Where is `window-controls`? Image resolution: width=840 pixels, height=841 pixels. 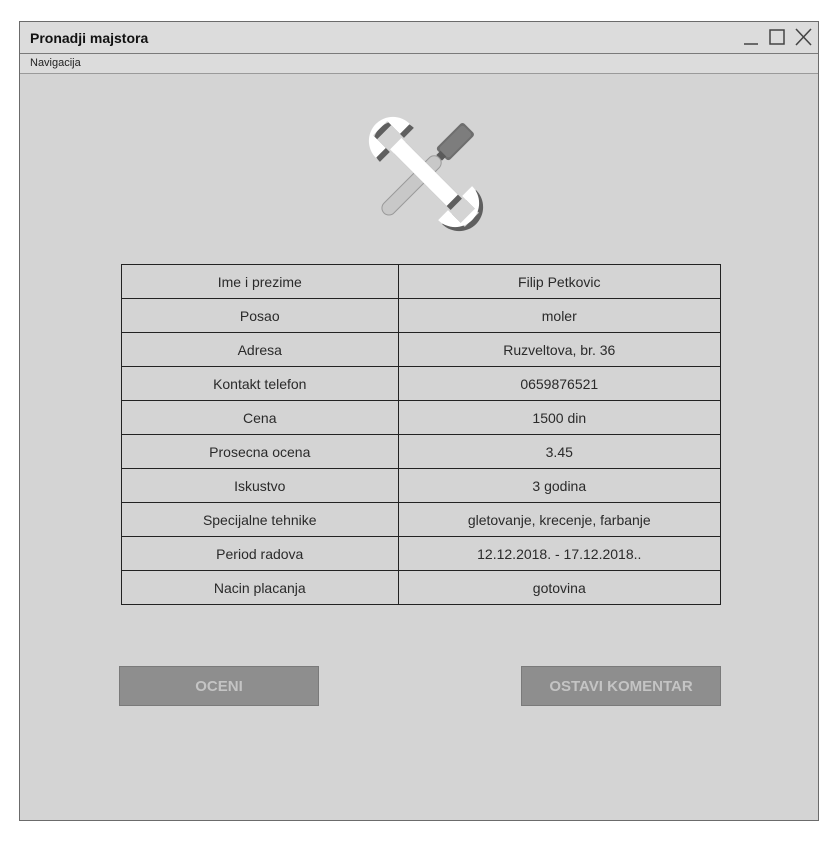
window-controls is located at coordinates (777, 37).